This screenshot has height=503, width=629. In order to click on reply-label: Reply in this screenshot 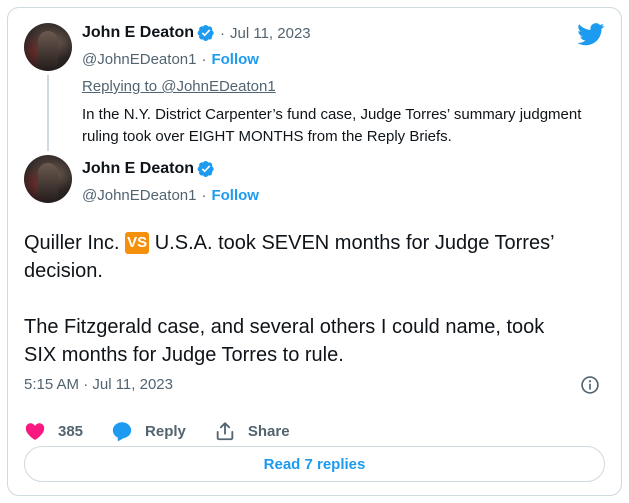, I will do `click(165, 431)`.